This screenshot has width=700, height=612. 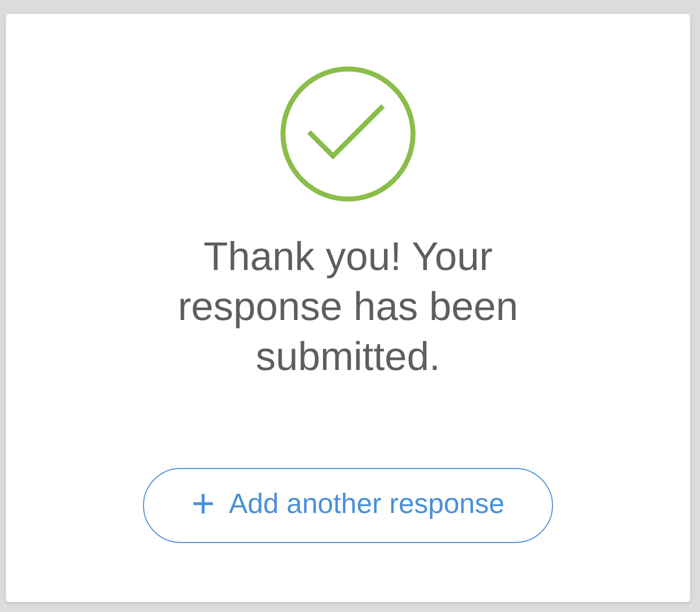 I want to click on add-response-button: + Add another response, so click(x=348, y=505).